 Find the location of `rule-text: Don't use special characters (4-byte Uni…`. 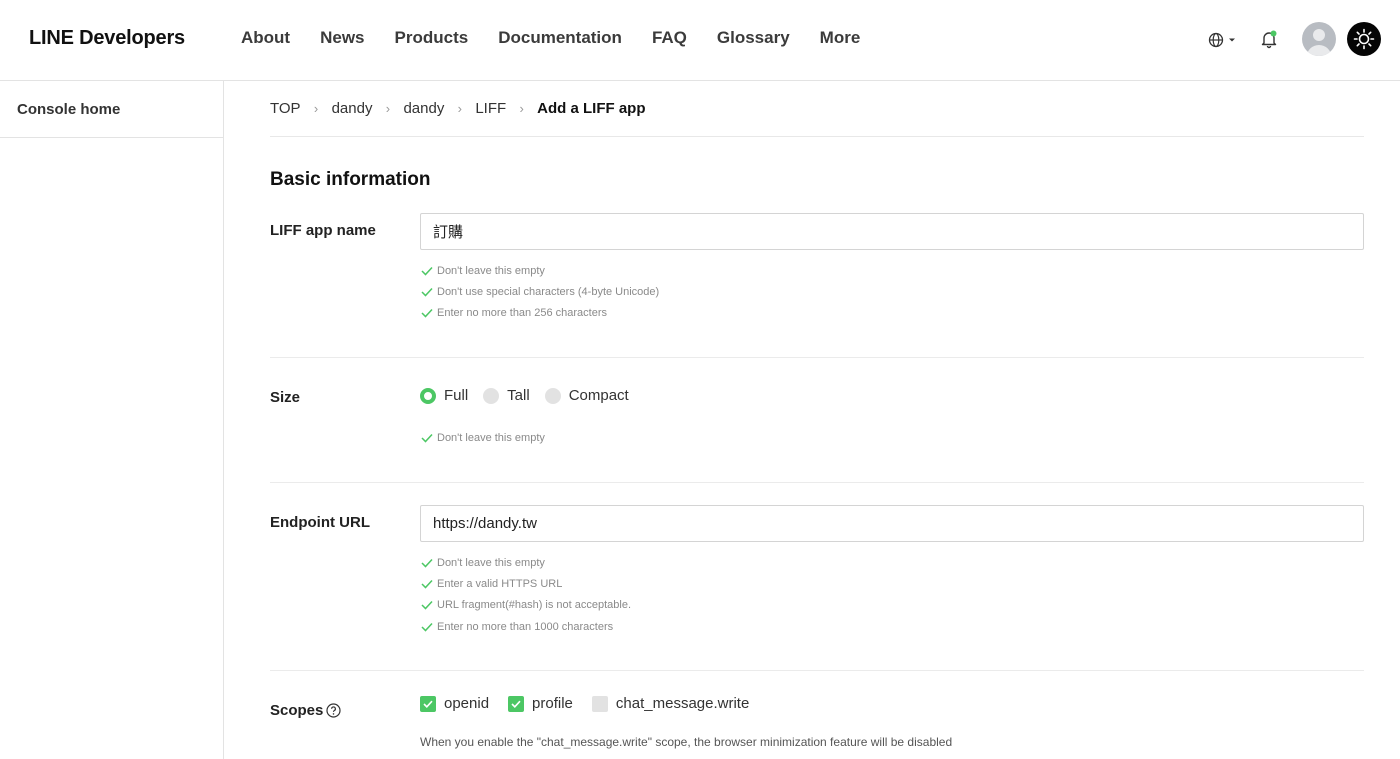

rule-text: Don't use special characters (4-byte Uni… is located at coordinates (548, 291).